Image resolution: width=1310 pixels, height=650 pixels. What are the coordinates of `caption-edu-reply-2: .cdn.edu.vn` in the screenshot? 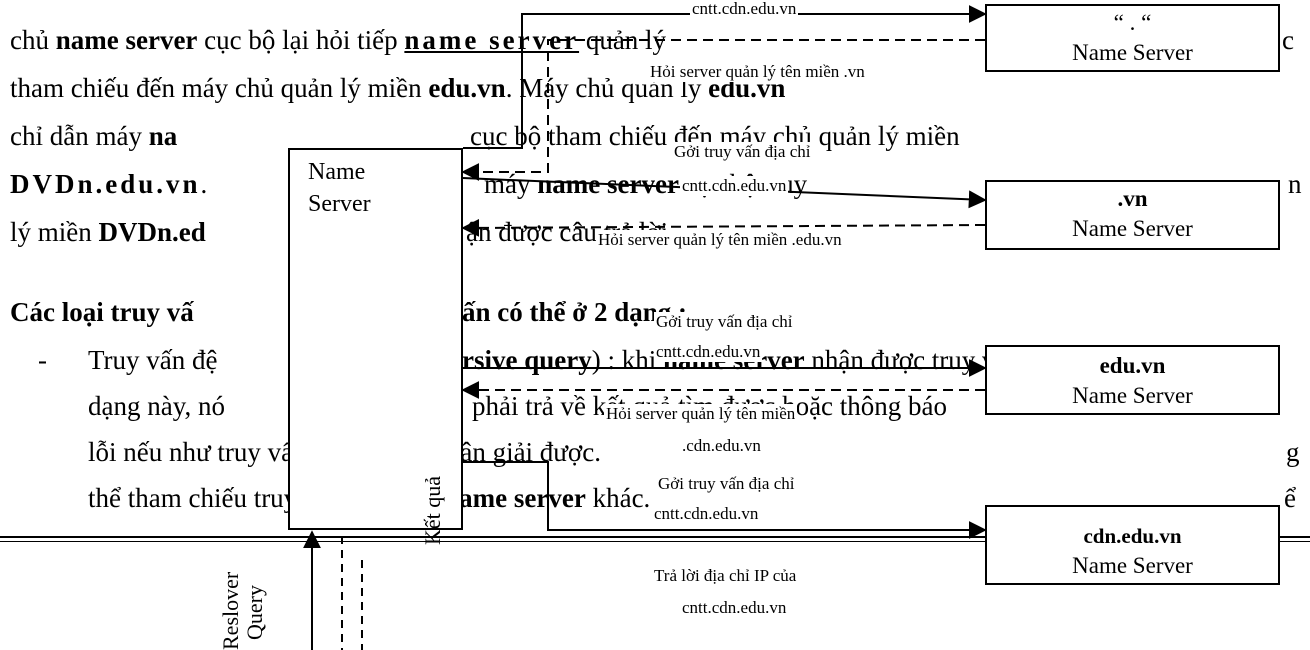 It's located at (721, 446).